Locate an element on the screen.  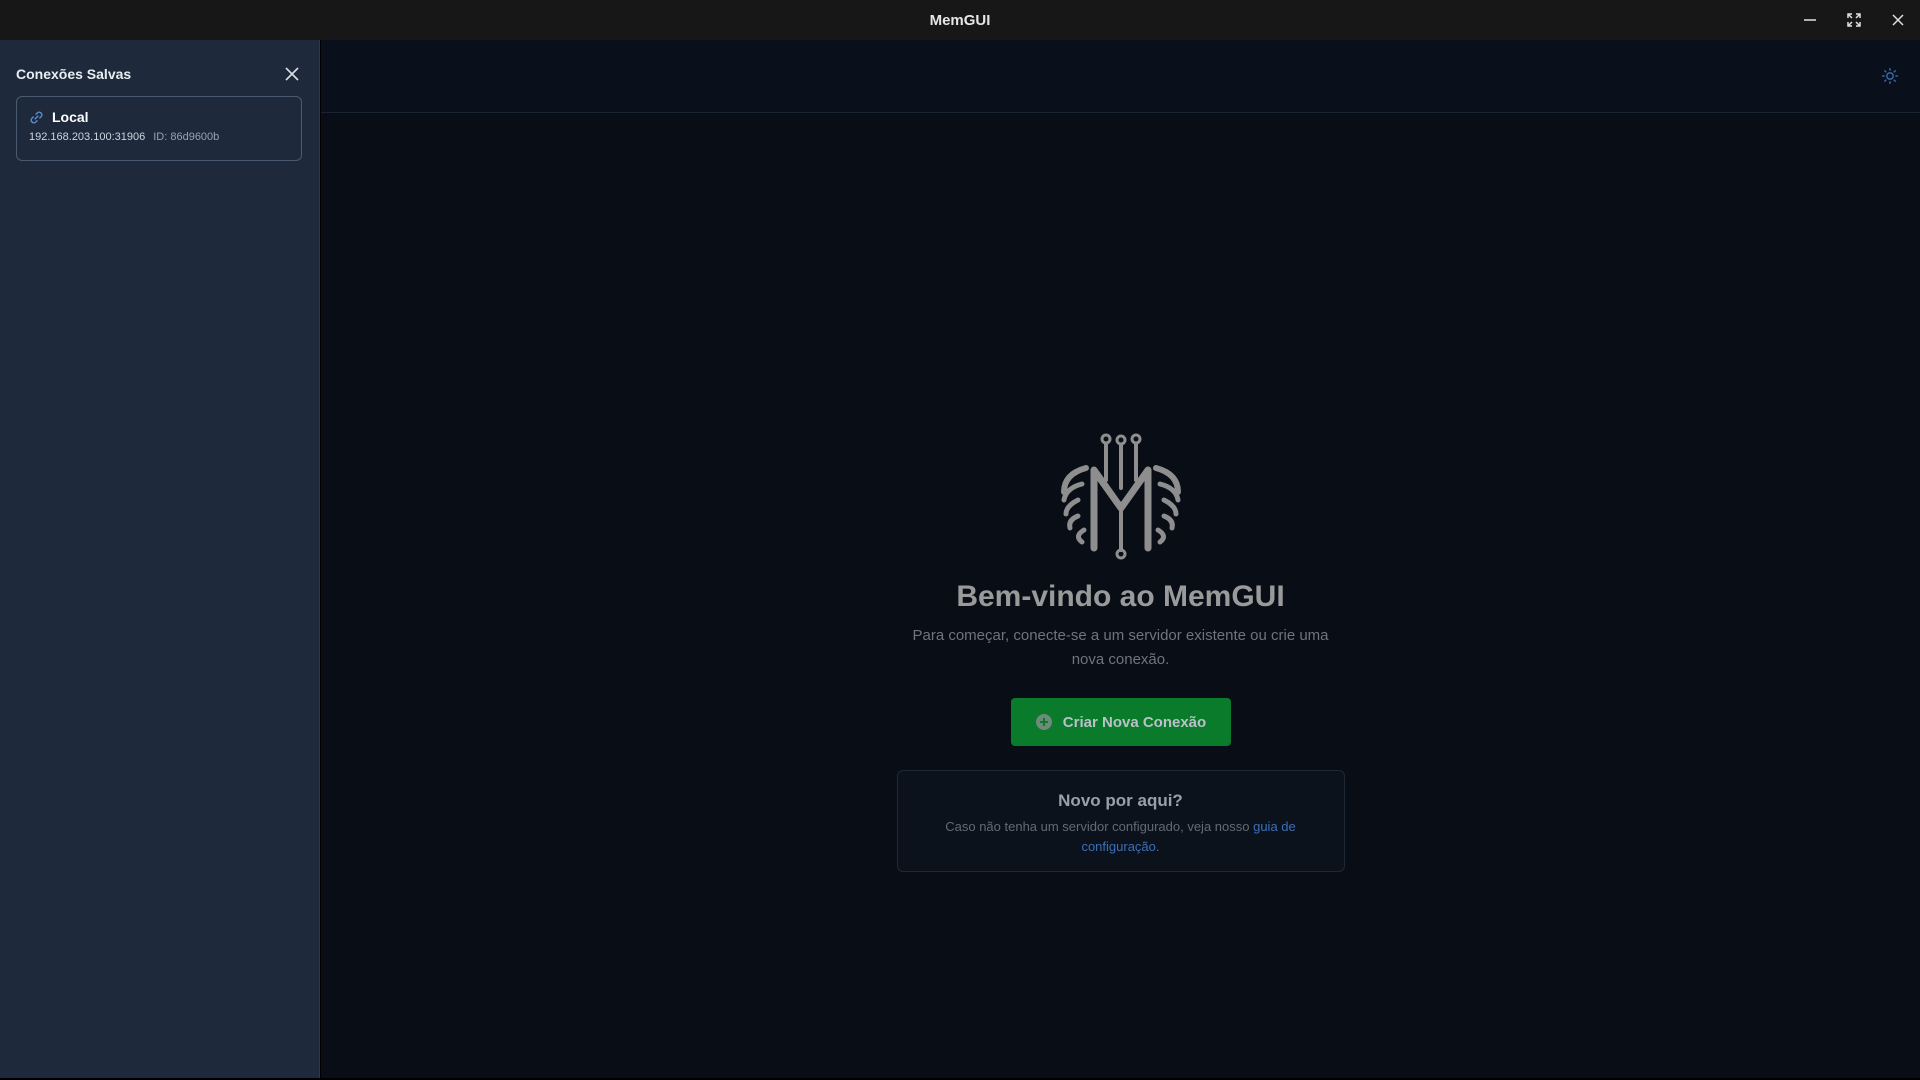
sidebar-header: Conexões Salvas is located at coordinates (160, 74).